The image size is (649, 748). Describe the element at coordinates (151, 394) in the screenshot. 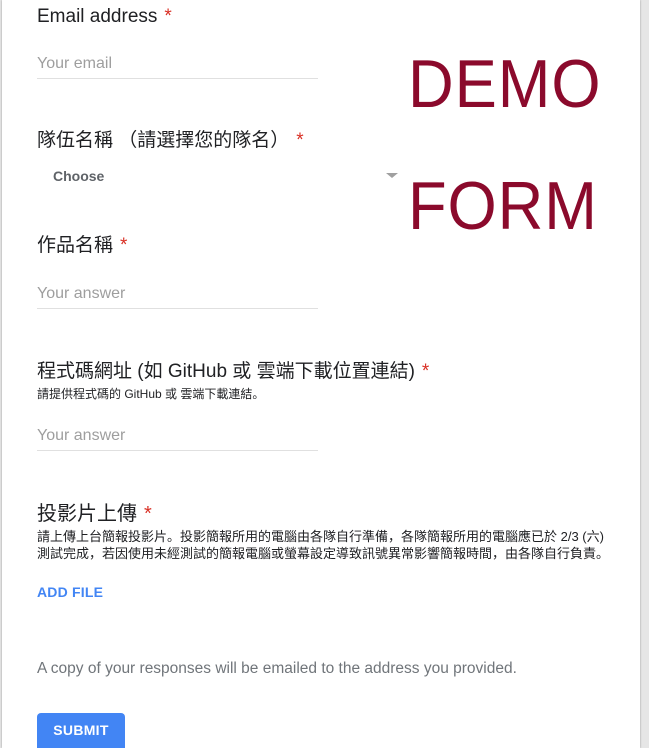

I see `code-url-description: 請提供程式碼的 GitHub 或 雲端下載連結。` at that location.